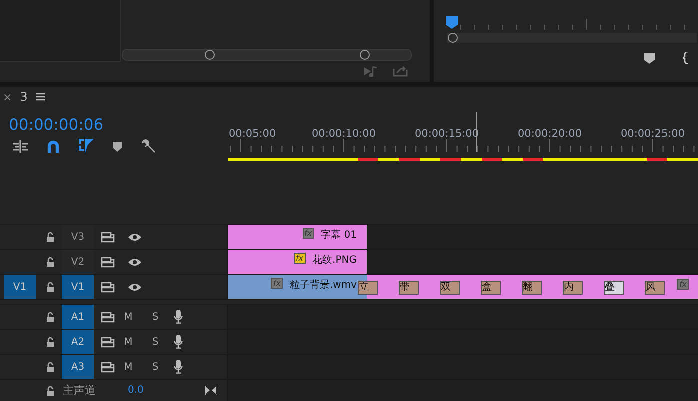 This screenshot has width=698, height=401. I want to click on nest-sequence-icon, so click(20, 146).